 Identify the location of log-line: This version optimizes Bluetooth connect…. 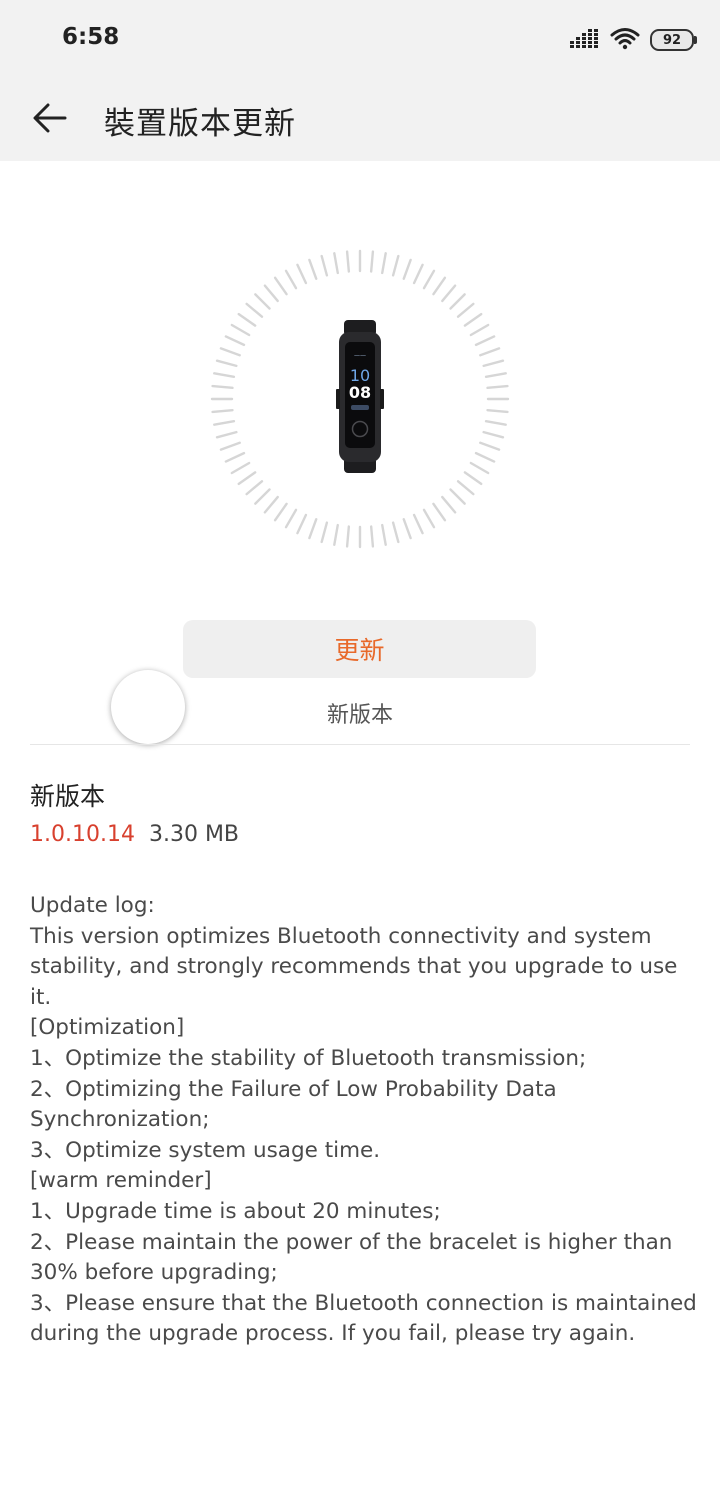
(354, 966).